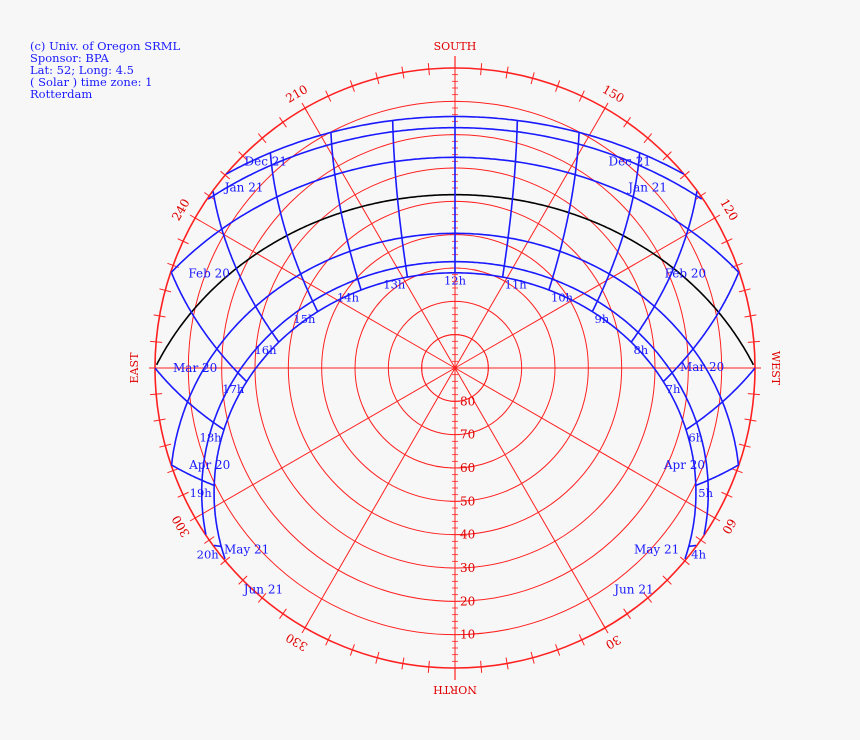 This screenshot has width=860, height=740. Describe the element at coordinates (201, 493) in the screenshot. I see `hour-label: 19h` at that location.